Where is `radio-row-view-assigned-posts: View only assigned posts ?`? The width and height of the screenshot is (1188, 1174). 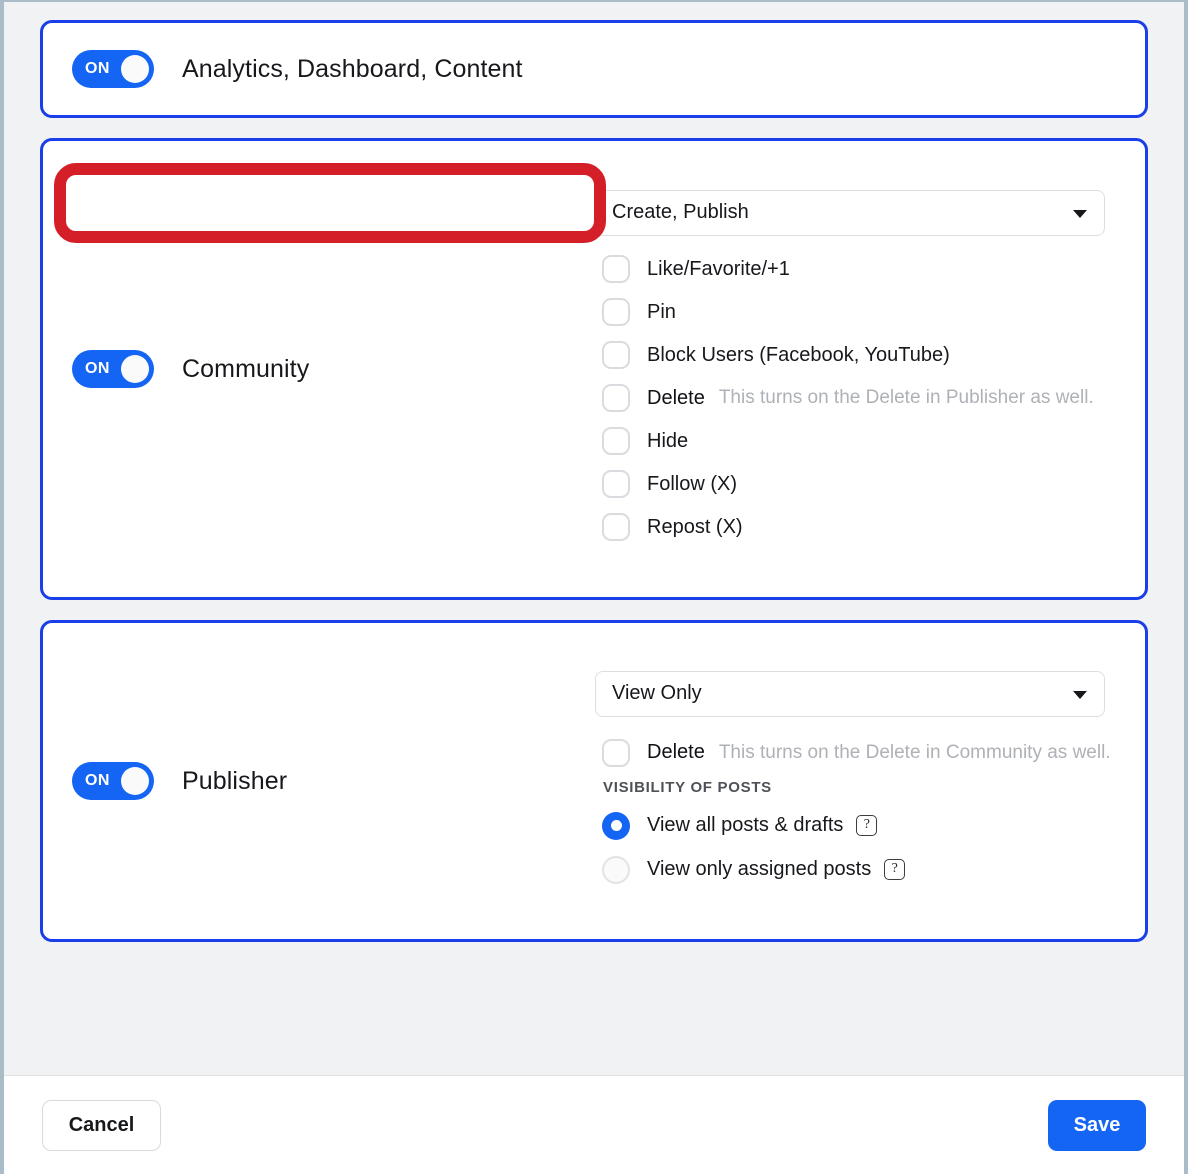
radio-row-view-assigned-posts: View only assigned posts ? is located at coordinates (853, 870).